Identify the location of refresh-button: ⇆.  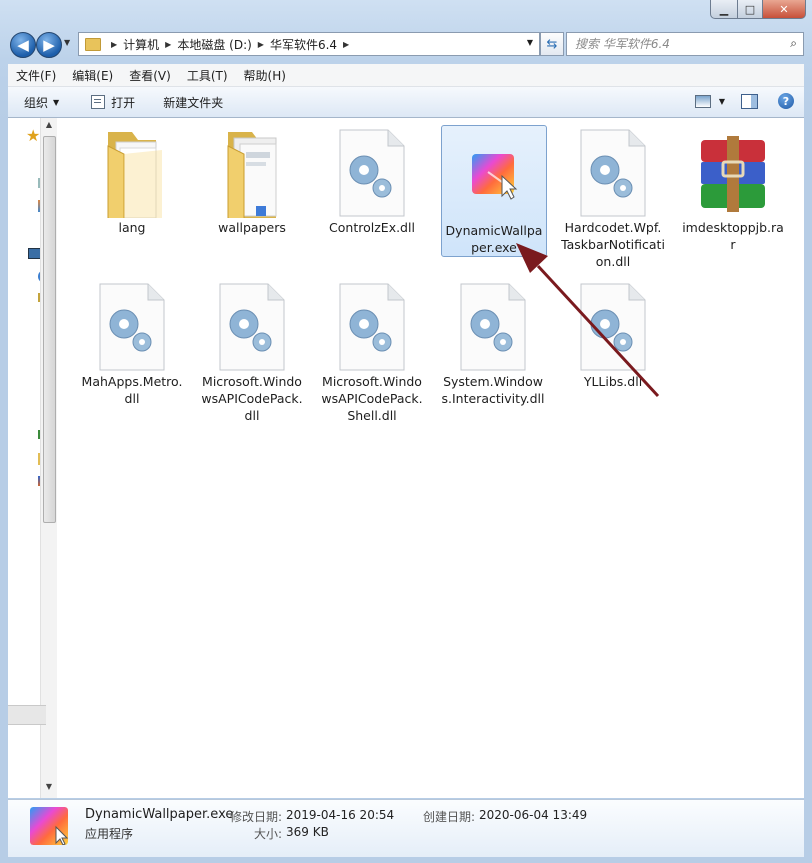
(552, 44).